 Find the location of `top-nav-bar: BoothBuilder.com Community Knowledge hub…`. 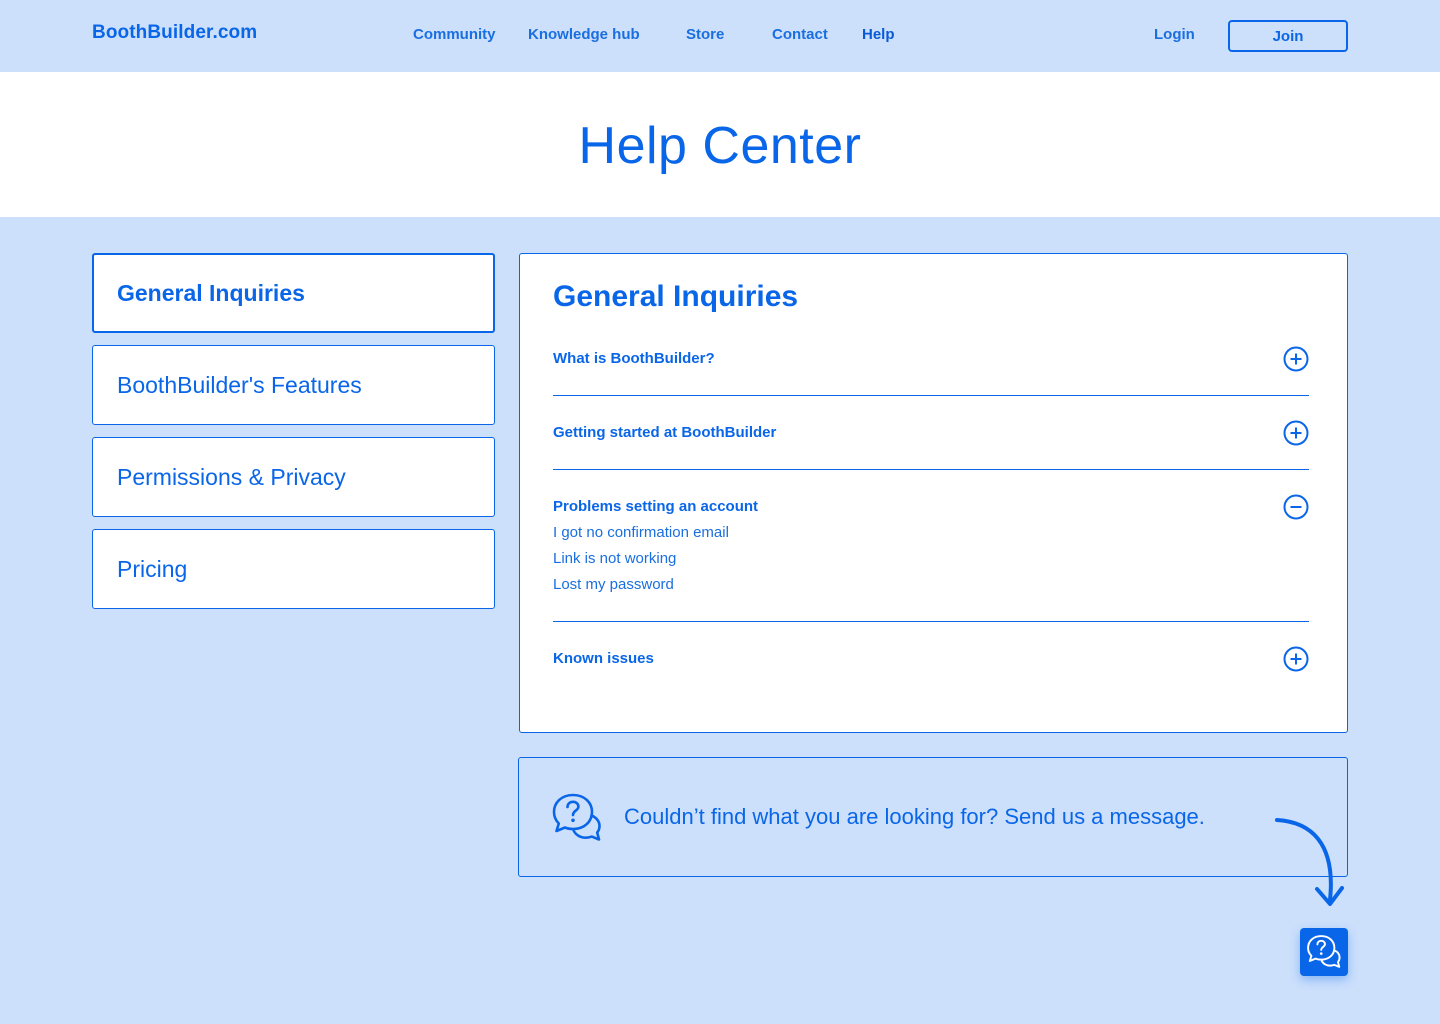

top-nav-bar: BoothBuilder.com Community Knowledge hub… is located at coordinates (720, 36).